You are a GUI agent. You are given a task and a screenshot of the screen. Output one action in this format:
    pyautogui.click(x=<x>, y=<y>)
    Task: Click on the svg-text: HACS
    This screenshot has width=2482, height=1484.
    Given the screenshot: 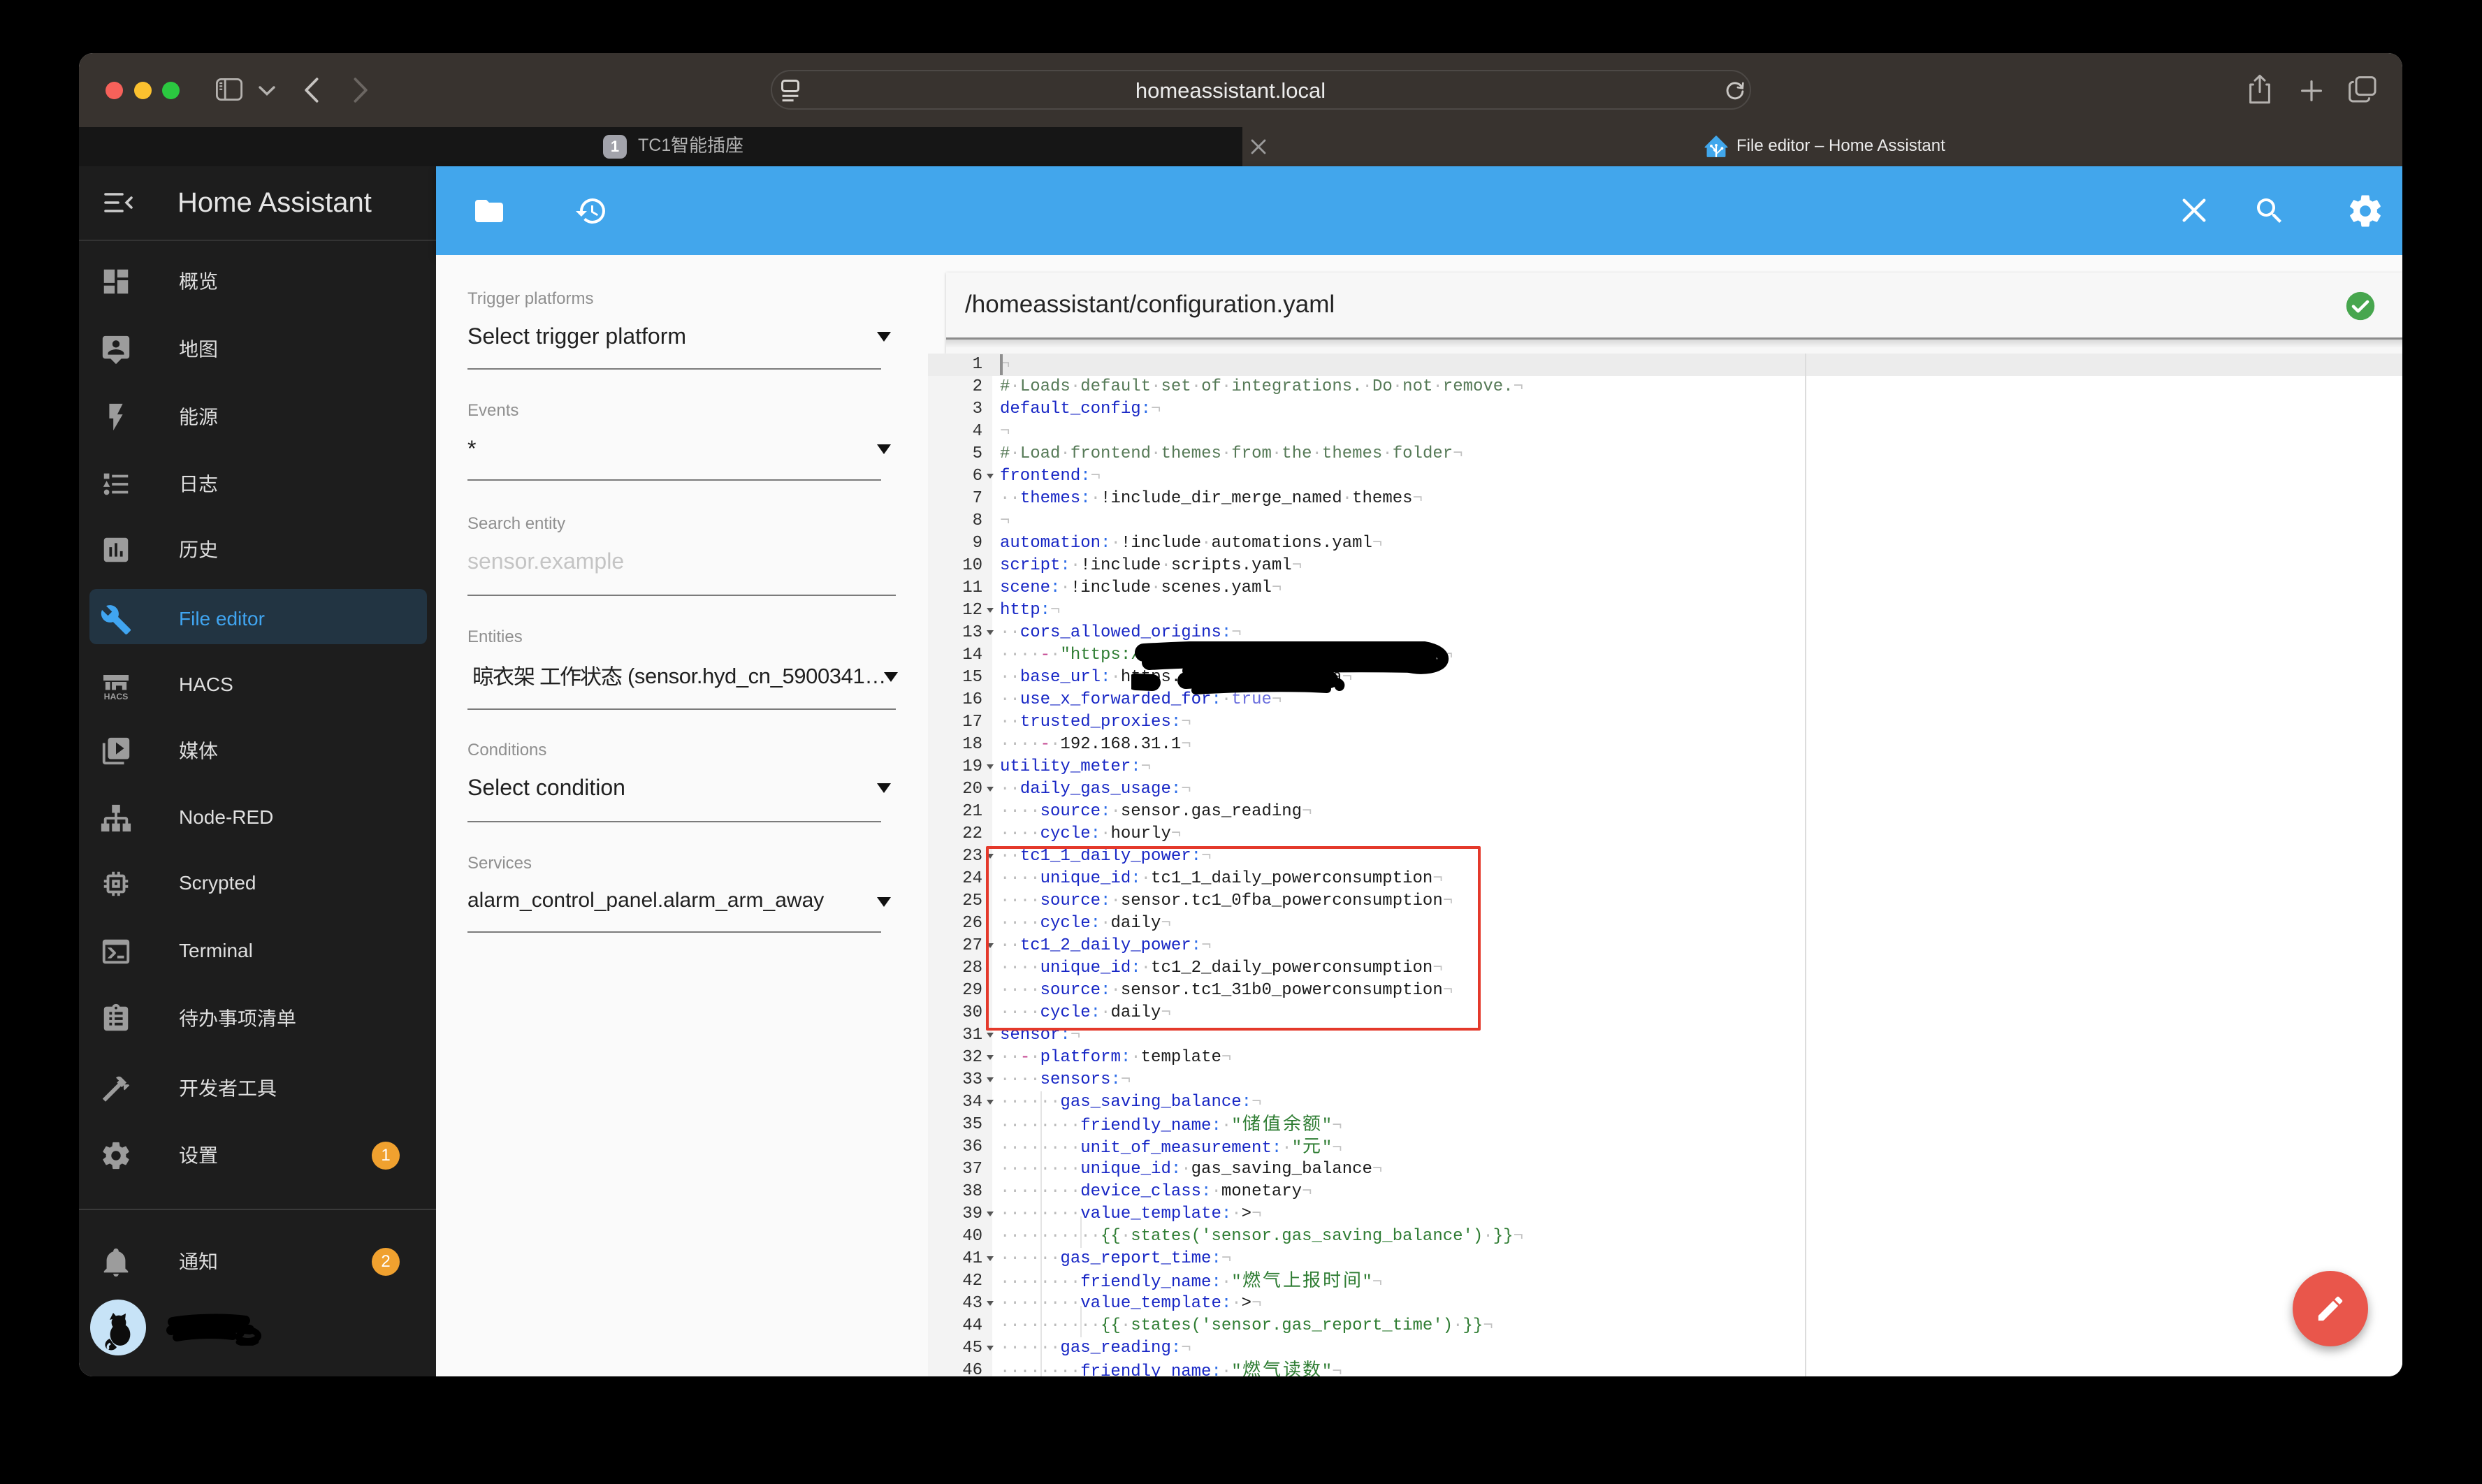 What is the action you would take?
    pyautogui.click(x=116, y=696)
    